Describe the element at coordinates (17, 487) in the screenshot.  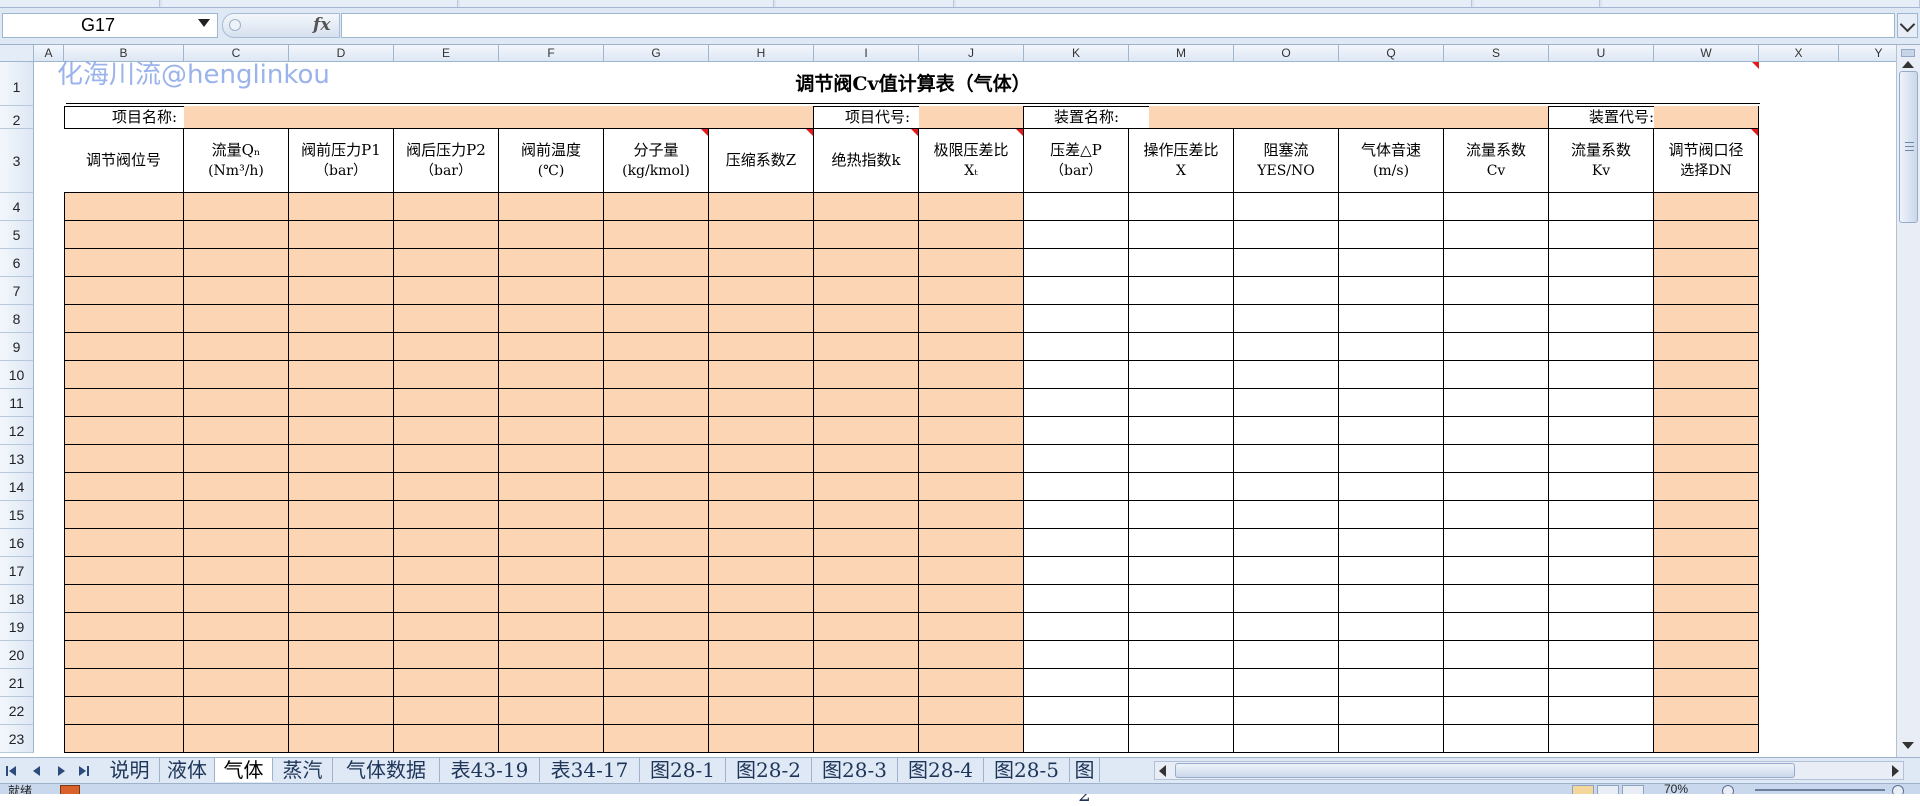
I see `row-header-14: 14` at that location.